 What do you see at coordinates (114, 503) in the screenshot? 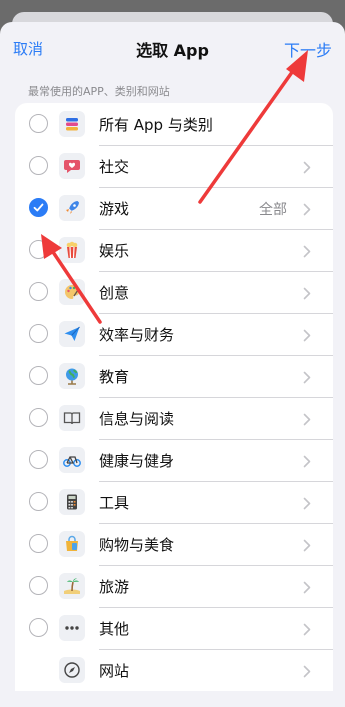
I see `category-label: 工具` at bounding box center [114, 503].